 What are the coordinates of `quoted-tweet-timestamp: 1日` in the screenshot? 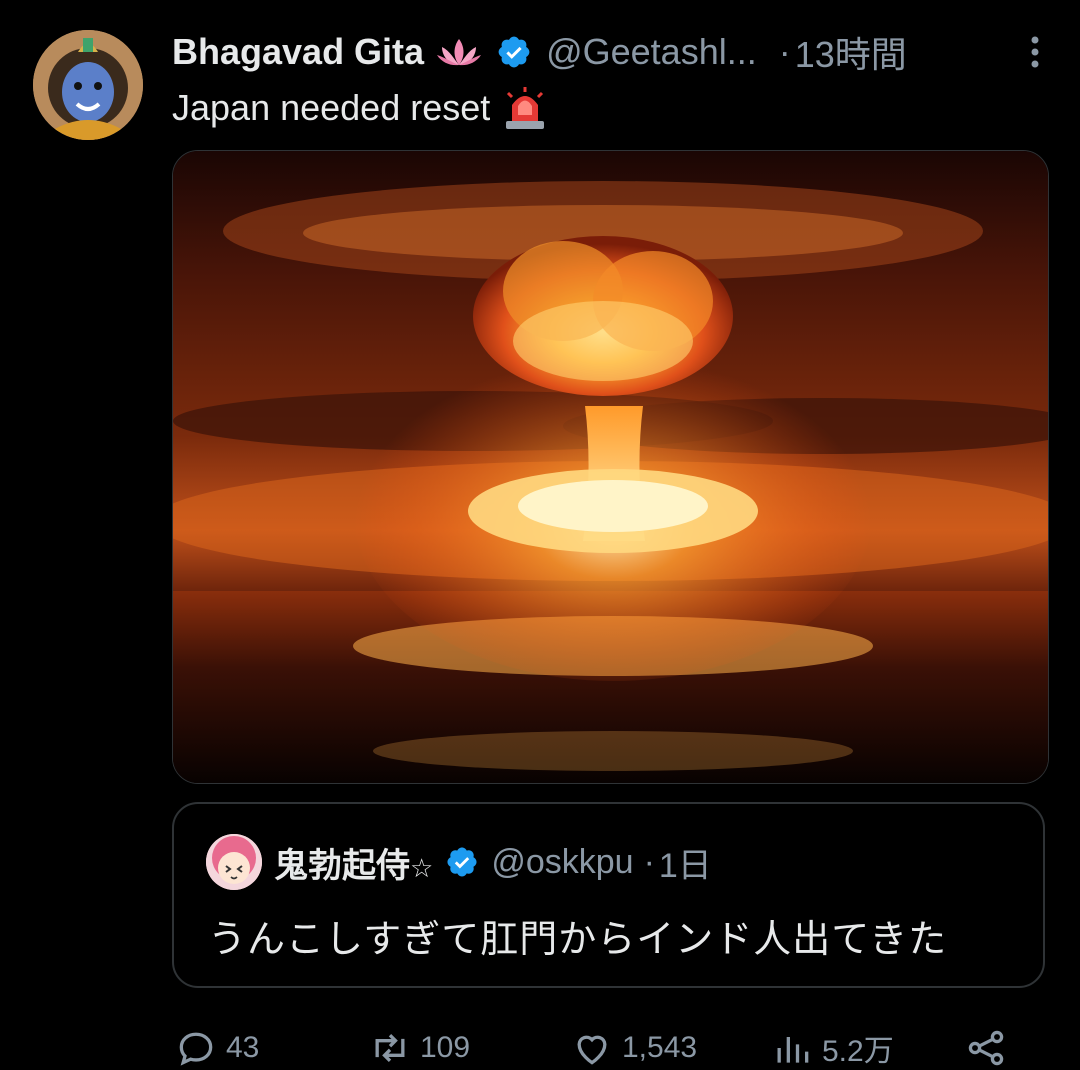 It's located at (685, 862).